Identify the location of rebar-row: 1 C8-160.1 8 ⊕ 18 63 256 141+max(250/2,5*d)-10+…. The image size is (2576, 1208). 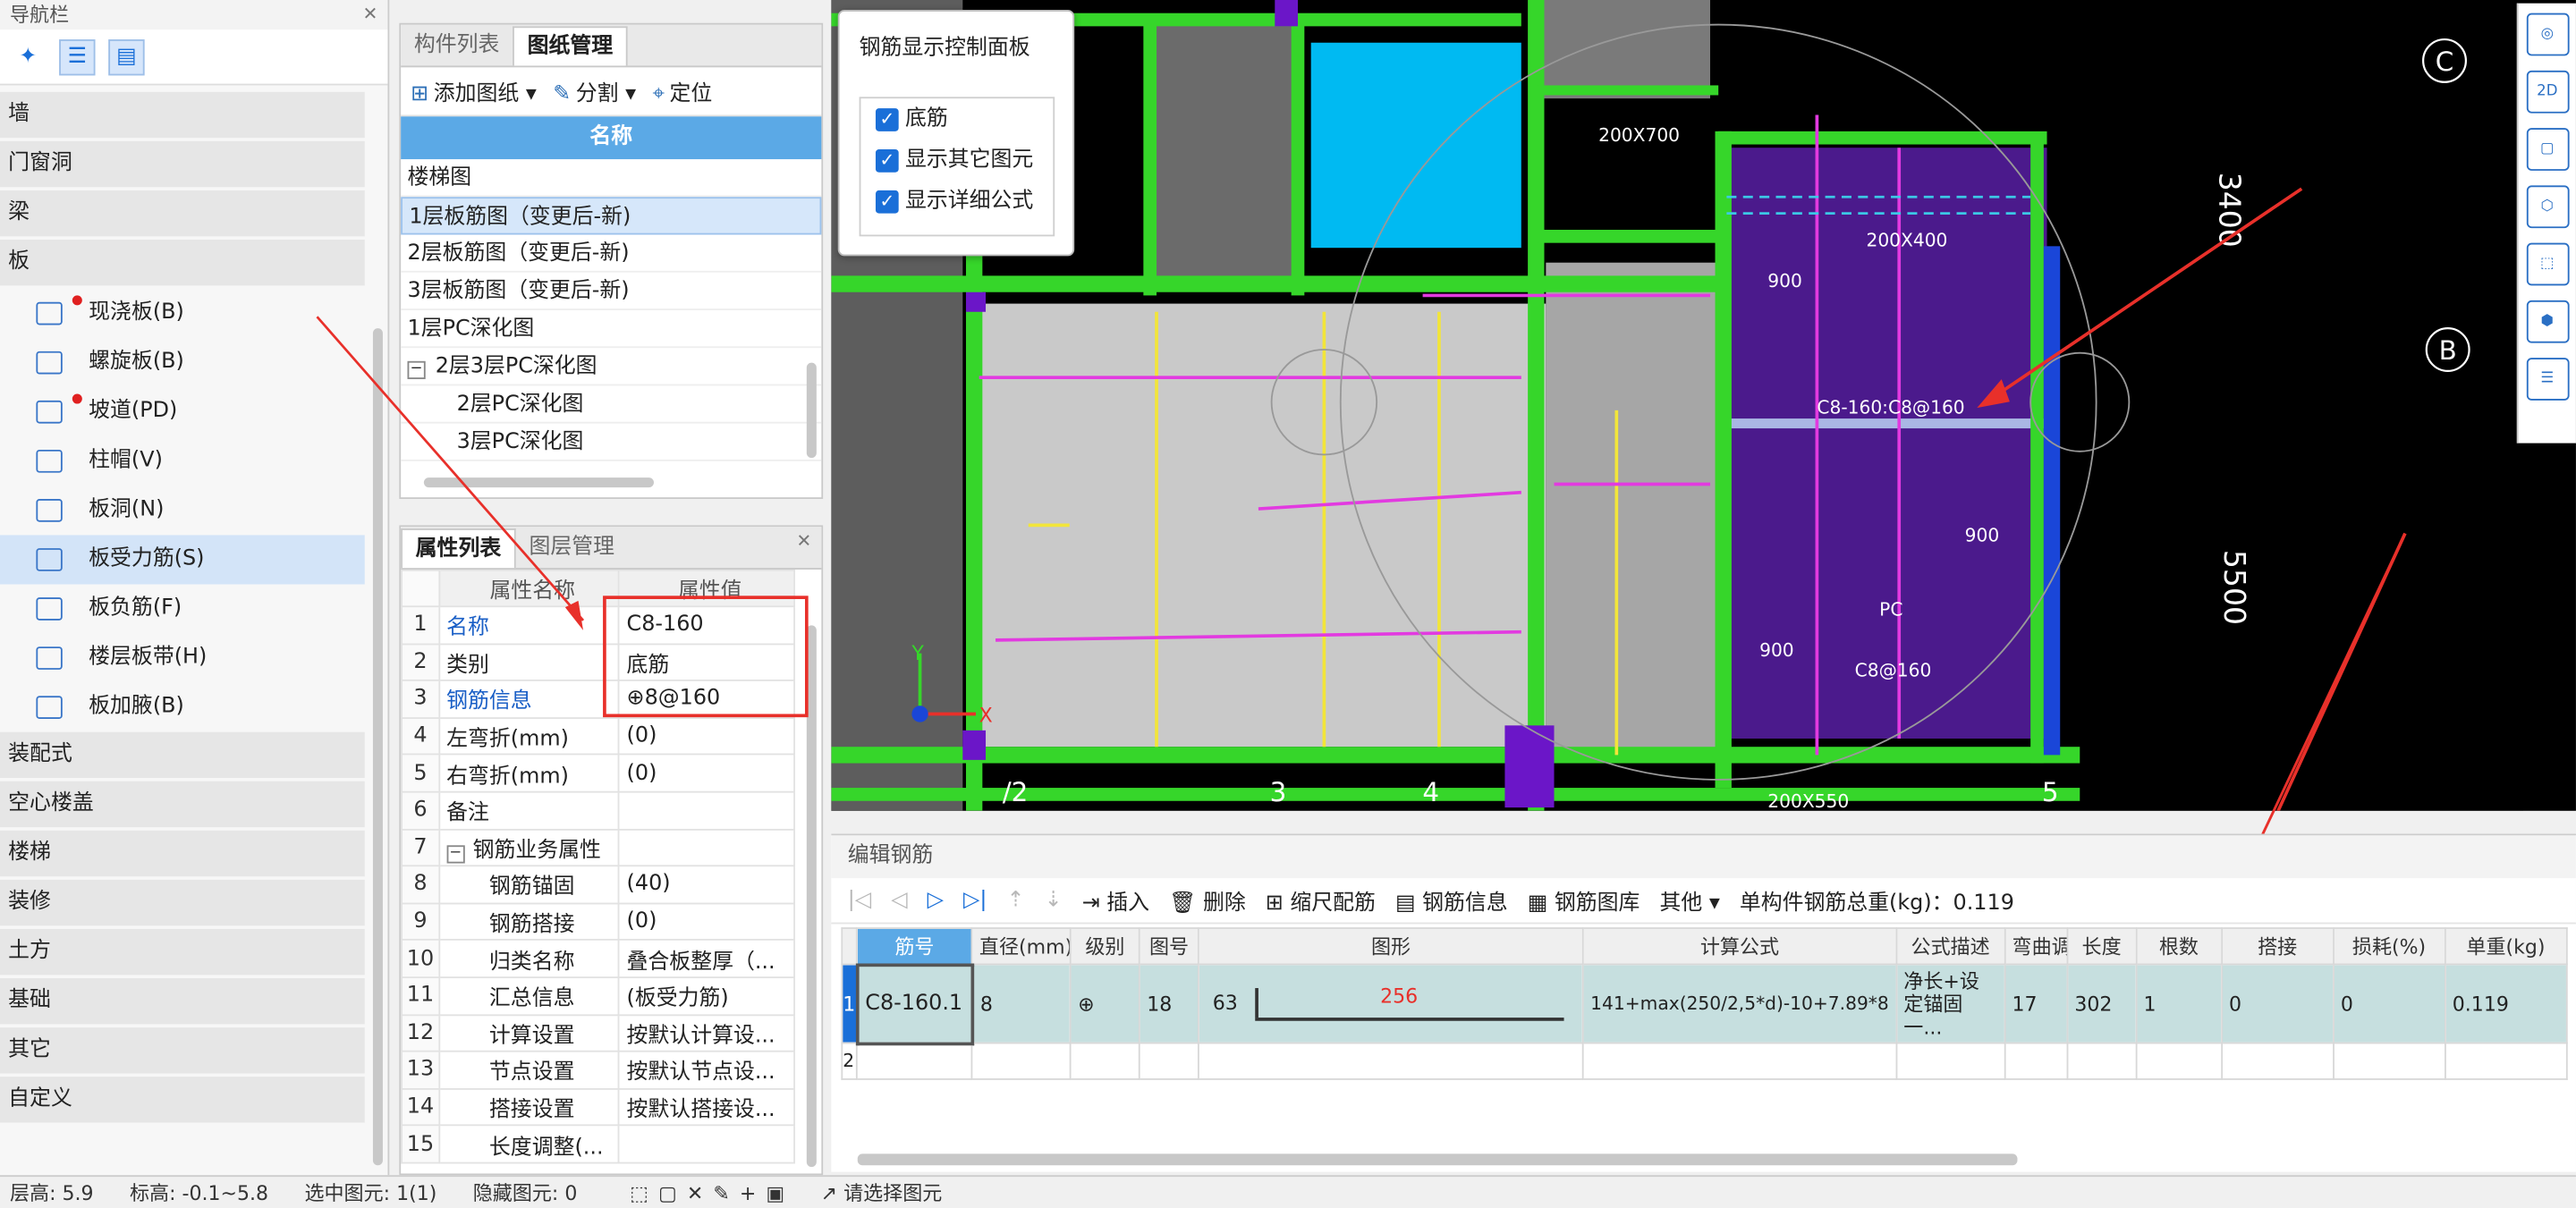
(1704, 1003).